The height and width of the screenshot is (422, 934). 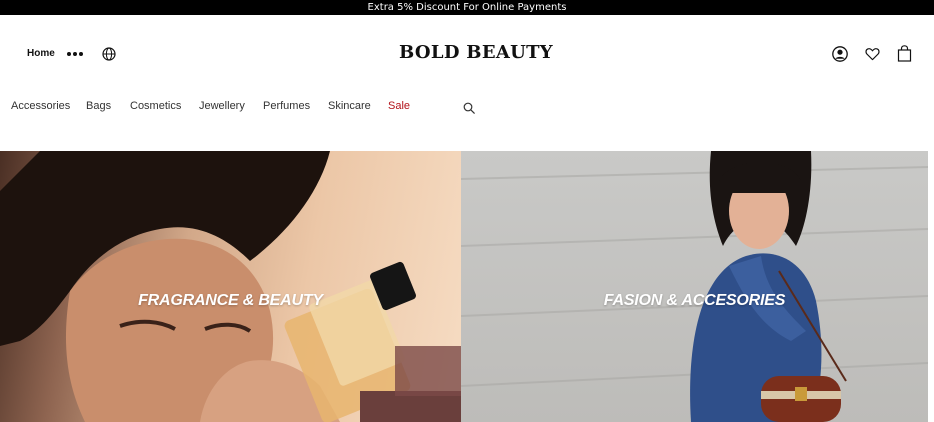 What do you see at coordinates (286, 106) in the screenshot?
I see `nav-item-perfumes: Perfumes` at bounding box center [286, 106].